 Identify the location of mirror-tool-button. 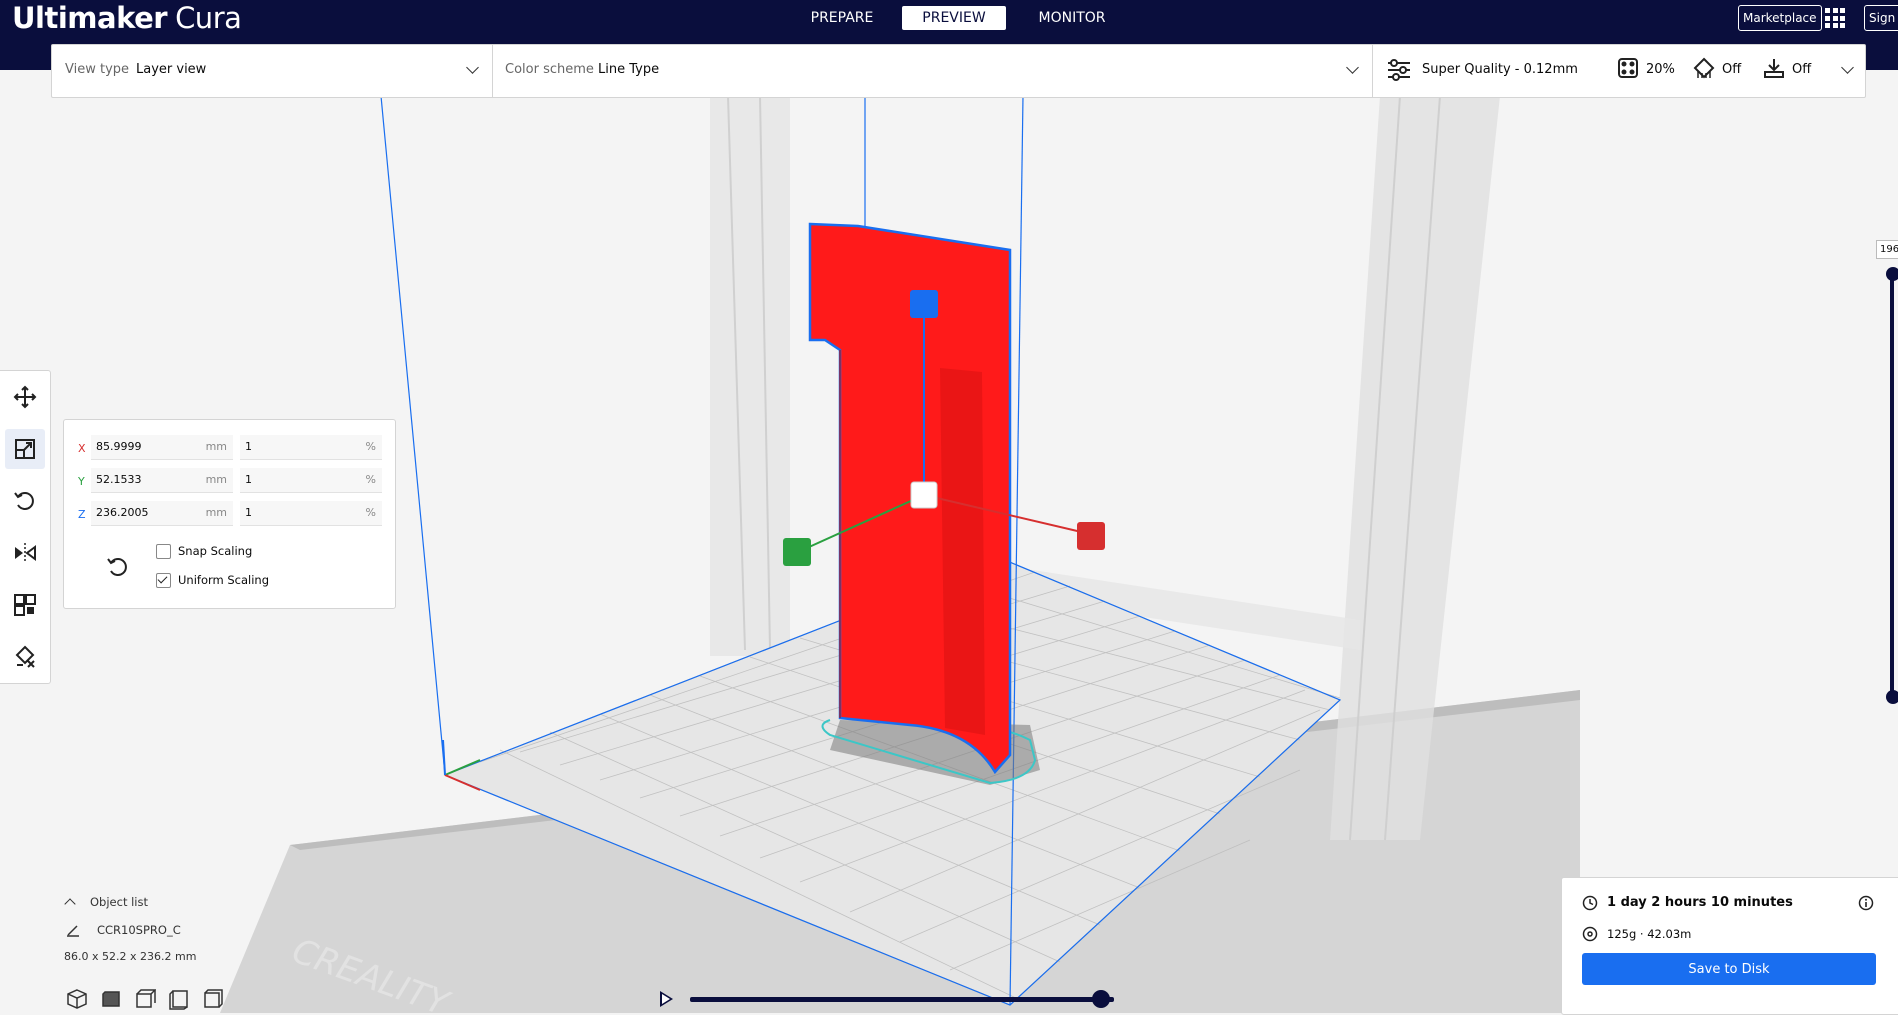
(25, 553).